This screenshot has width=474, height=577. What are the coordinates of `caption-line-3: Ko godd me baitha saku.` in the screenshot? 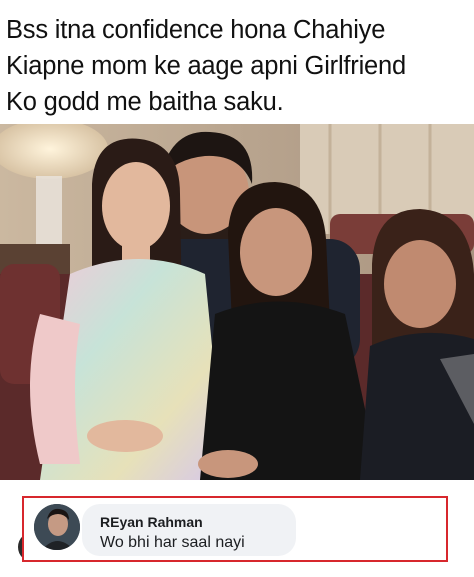 It's located at (145, 102).